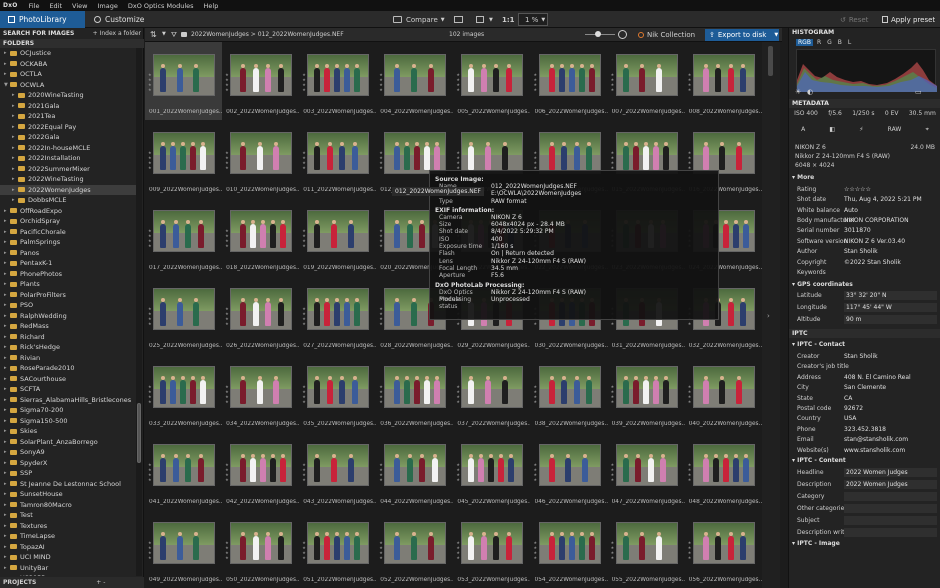  Describe the element at coordinates (117, 33) in the screenshot. I see `index-folder-button: + Index a folder` at that location.